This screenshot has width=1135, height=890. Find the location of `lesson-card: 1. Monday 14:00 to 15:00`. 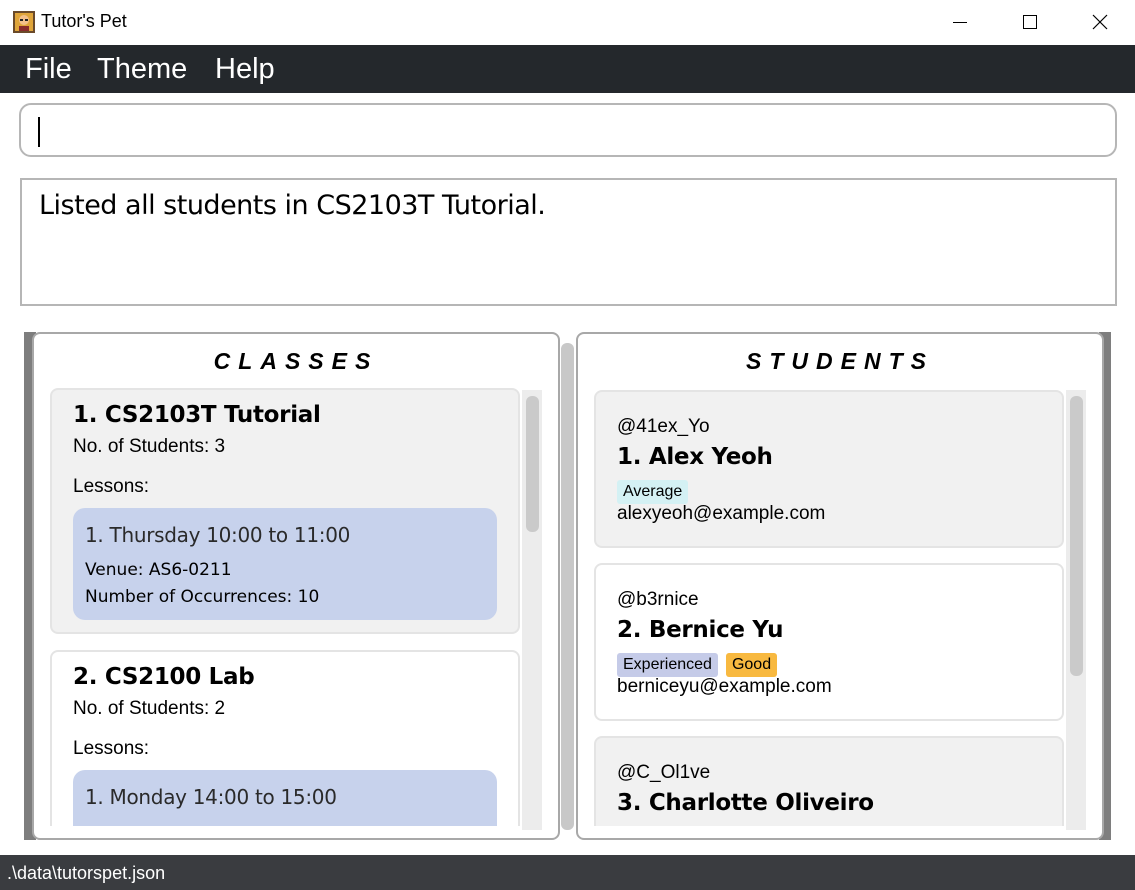

lesson-card: 1. Monday 14:00 to 15:00 is located at coordinates (285, 798).